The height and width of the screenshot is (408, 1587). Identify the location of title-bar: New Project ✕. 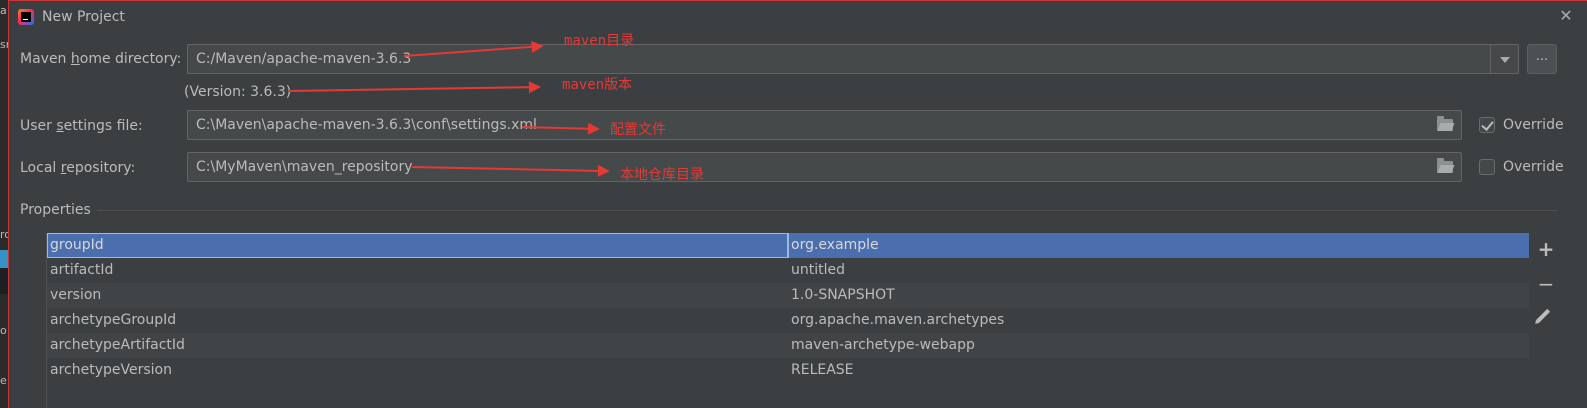
(798, 17).